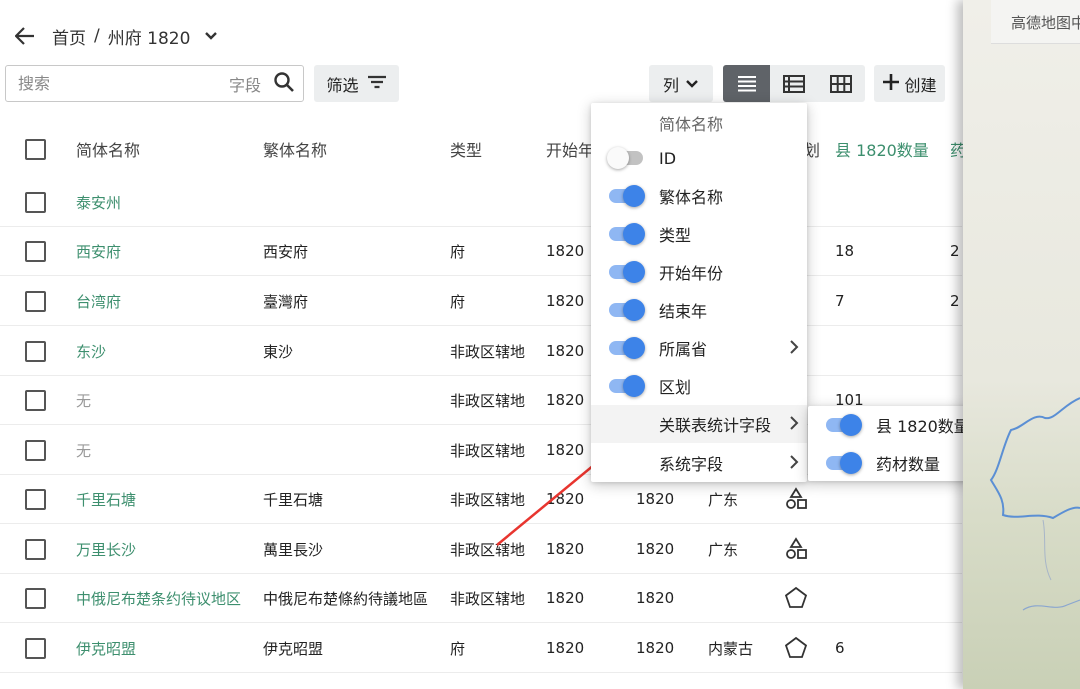 The width and height of the screenshot is (1080, 689). Describe the element at coordinates (699, 386) in the screenshot. I see `column-toggle-item: 区划` at that location.